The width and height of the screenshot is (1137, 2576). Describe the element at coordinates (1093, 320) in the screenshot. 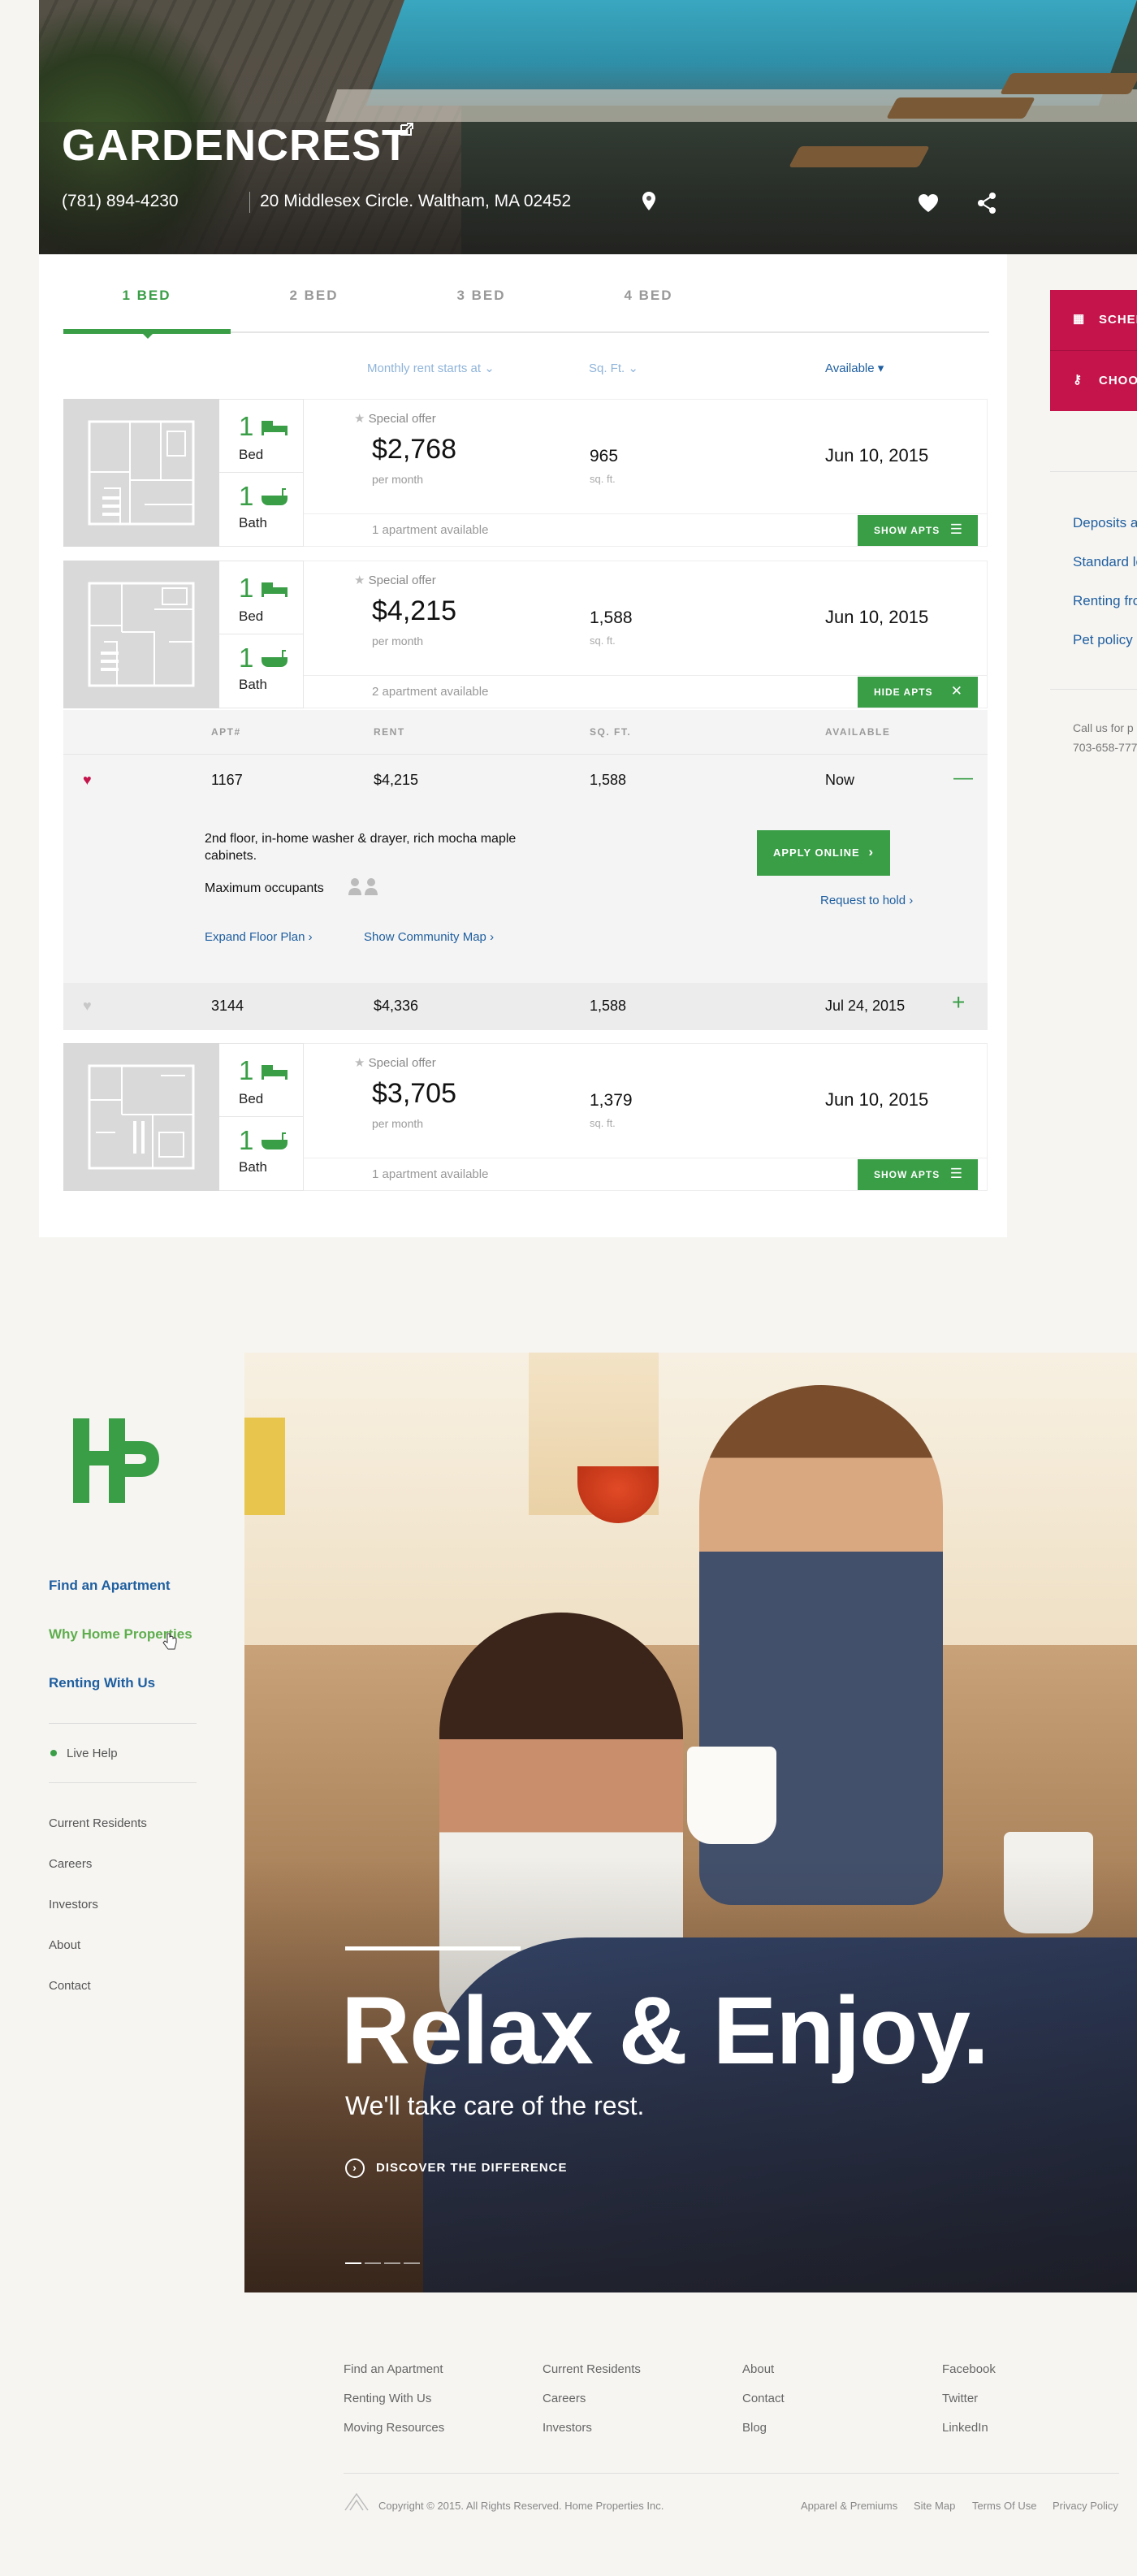

I see `schedule-tour-button: ▦ SCHEDULE` at that location.